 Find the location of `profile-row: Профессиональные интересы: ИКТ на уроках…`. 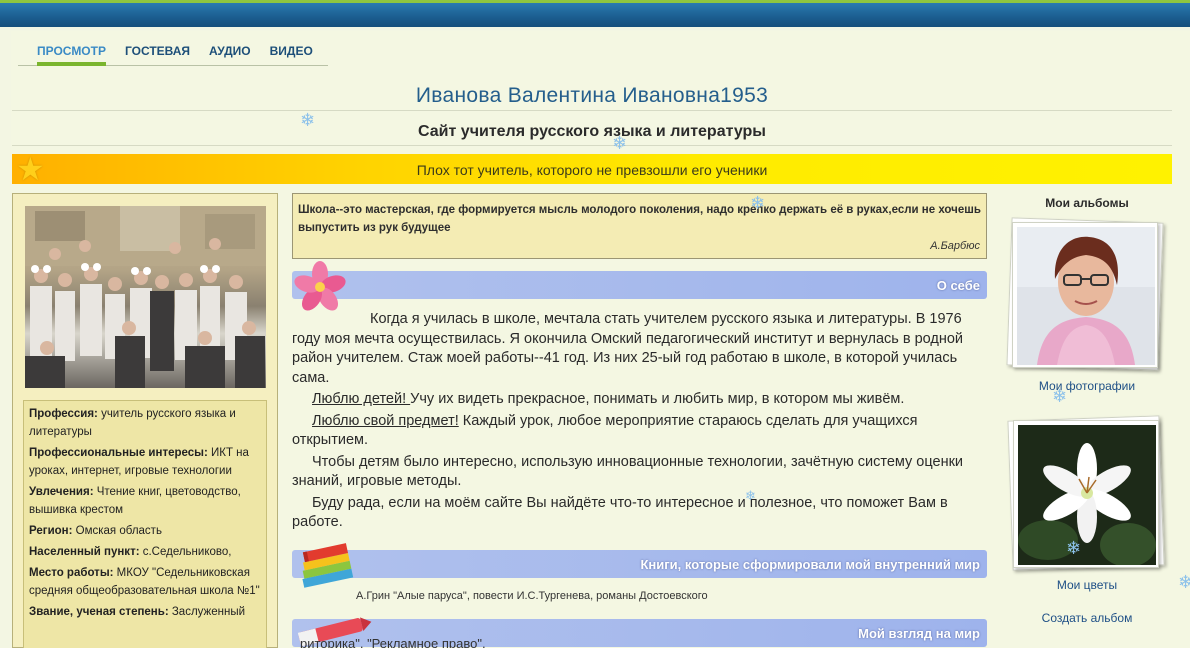

profile-row: Профессиональные интересы: ИКТ на уроках… is located at coordinates (139, 462).